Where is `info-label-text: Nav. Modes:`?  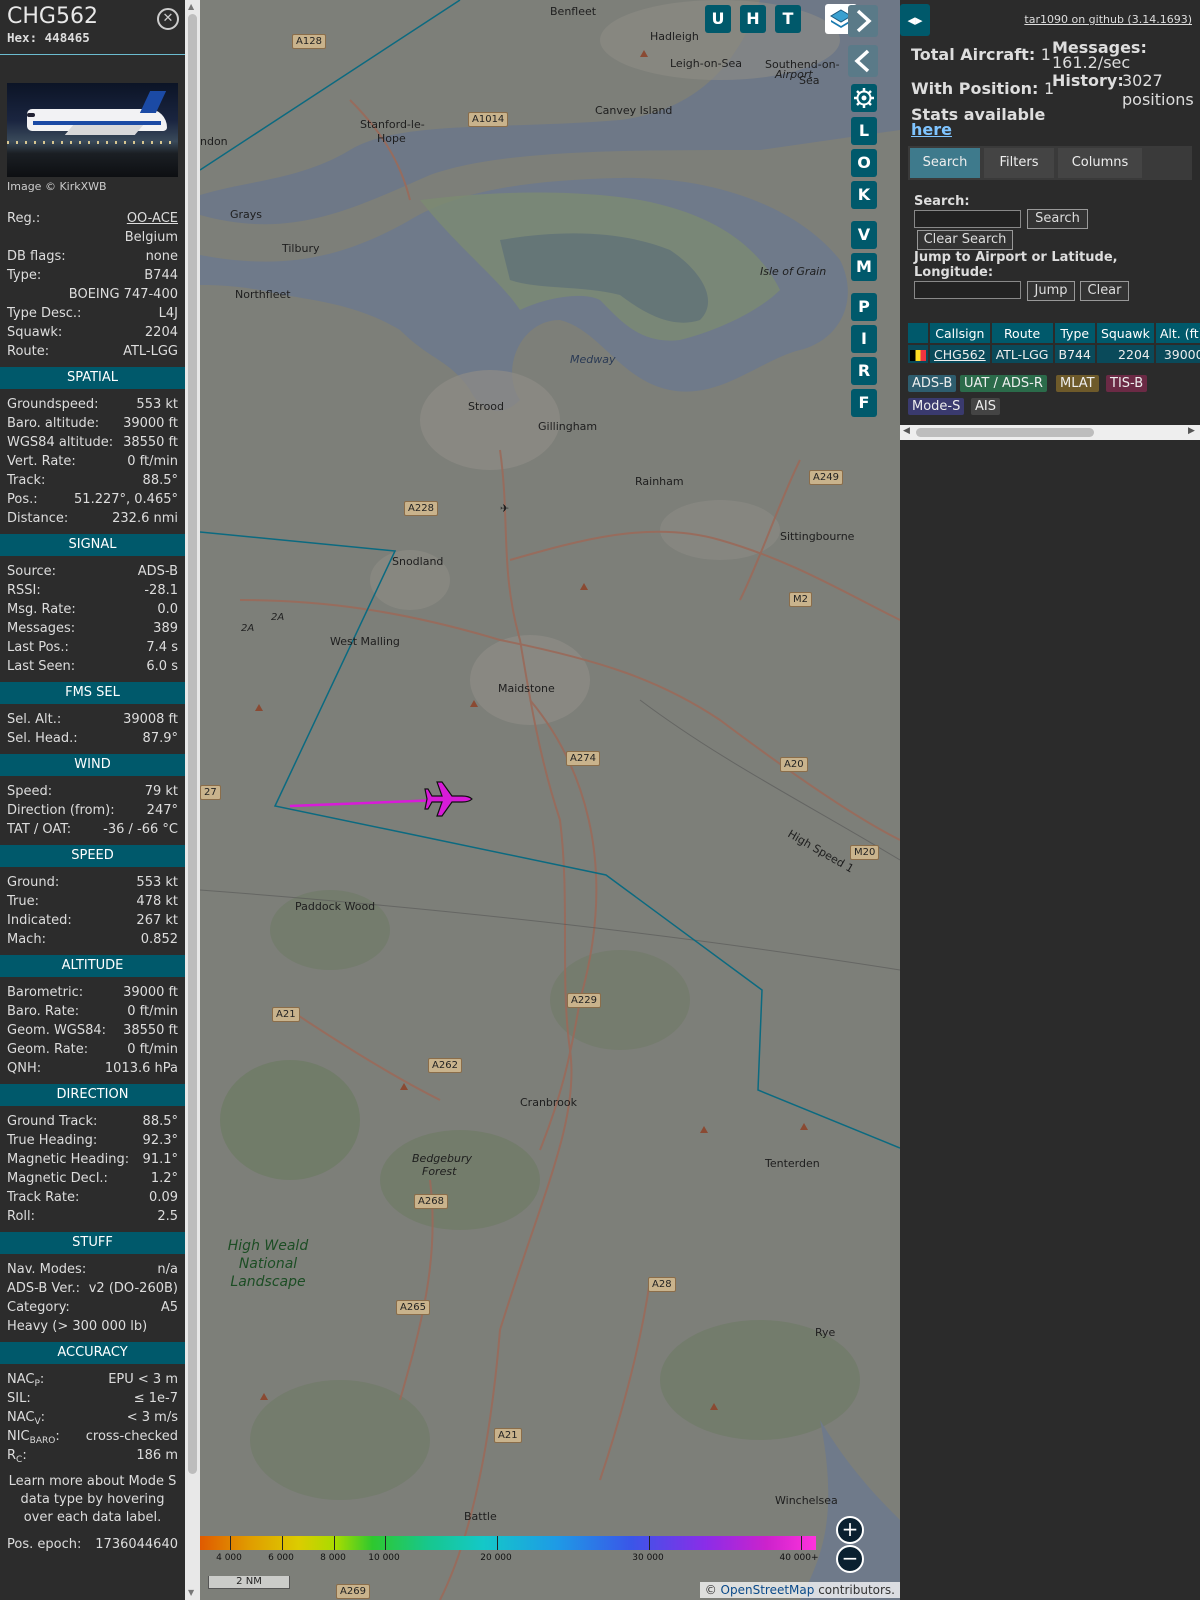
info-label-text: Nav. Modes: is located at coordinates (47, 1269).